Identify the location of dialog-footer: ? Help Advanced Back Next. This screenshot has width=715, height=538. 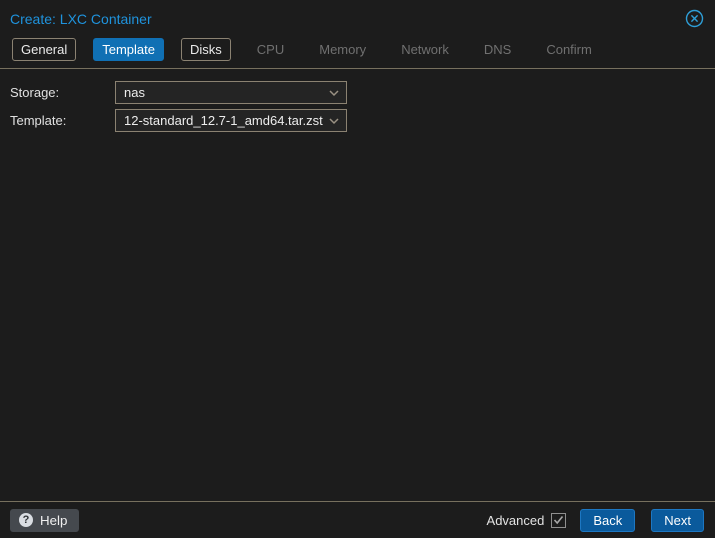
(357, 519).